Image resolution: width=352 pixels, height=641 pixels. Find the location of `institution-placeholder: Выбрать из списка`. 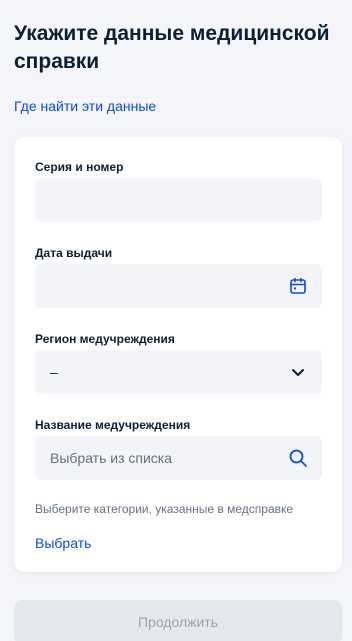

institution-placeholder: Выбрать из списка is located at coordinates (111, 458).